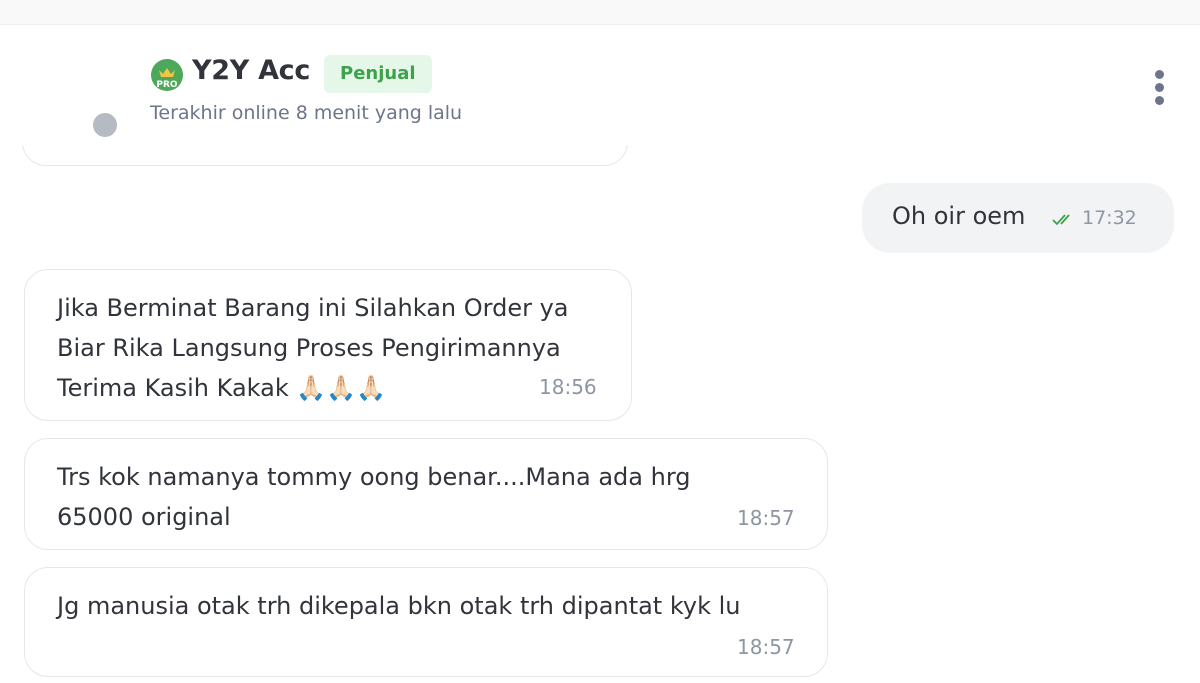  Describe the element at coordinates (568, 387) in the screenshot. I see `message-time: 18:56` at that location.